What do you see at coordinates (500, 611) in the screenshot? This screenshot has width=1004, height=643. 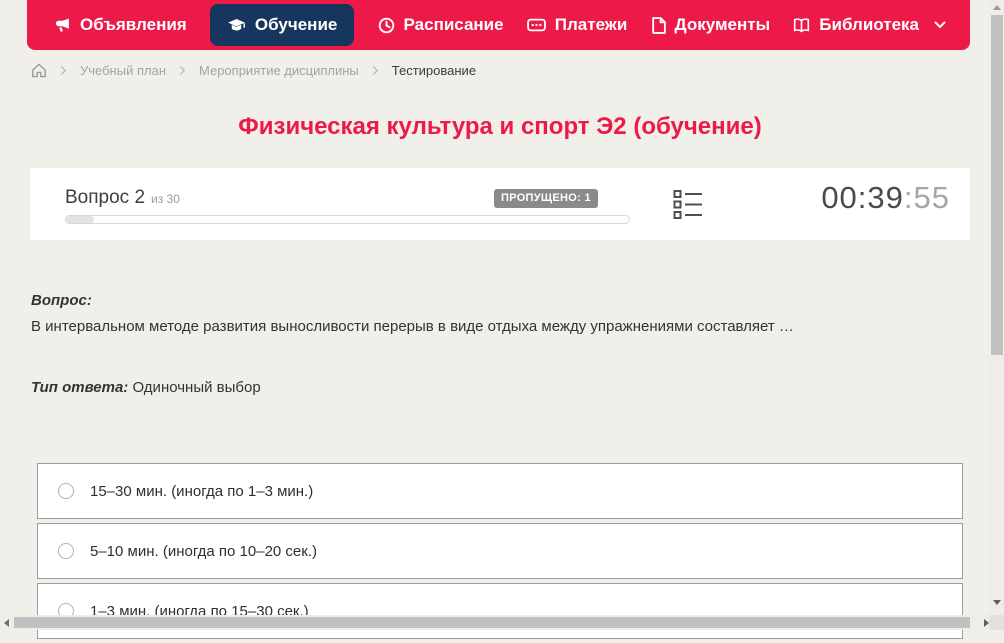 I see `answer-option-3: 1–3 мин. (иногда по 15–30 сек.)` at bounding box center [500, 611].